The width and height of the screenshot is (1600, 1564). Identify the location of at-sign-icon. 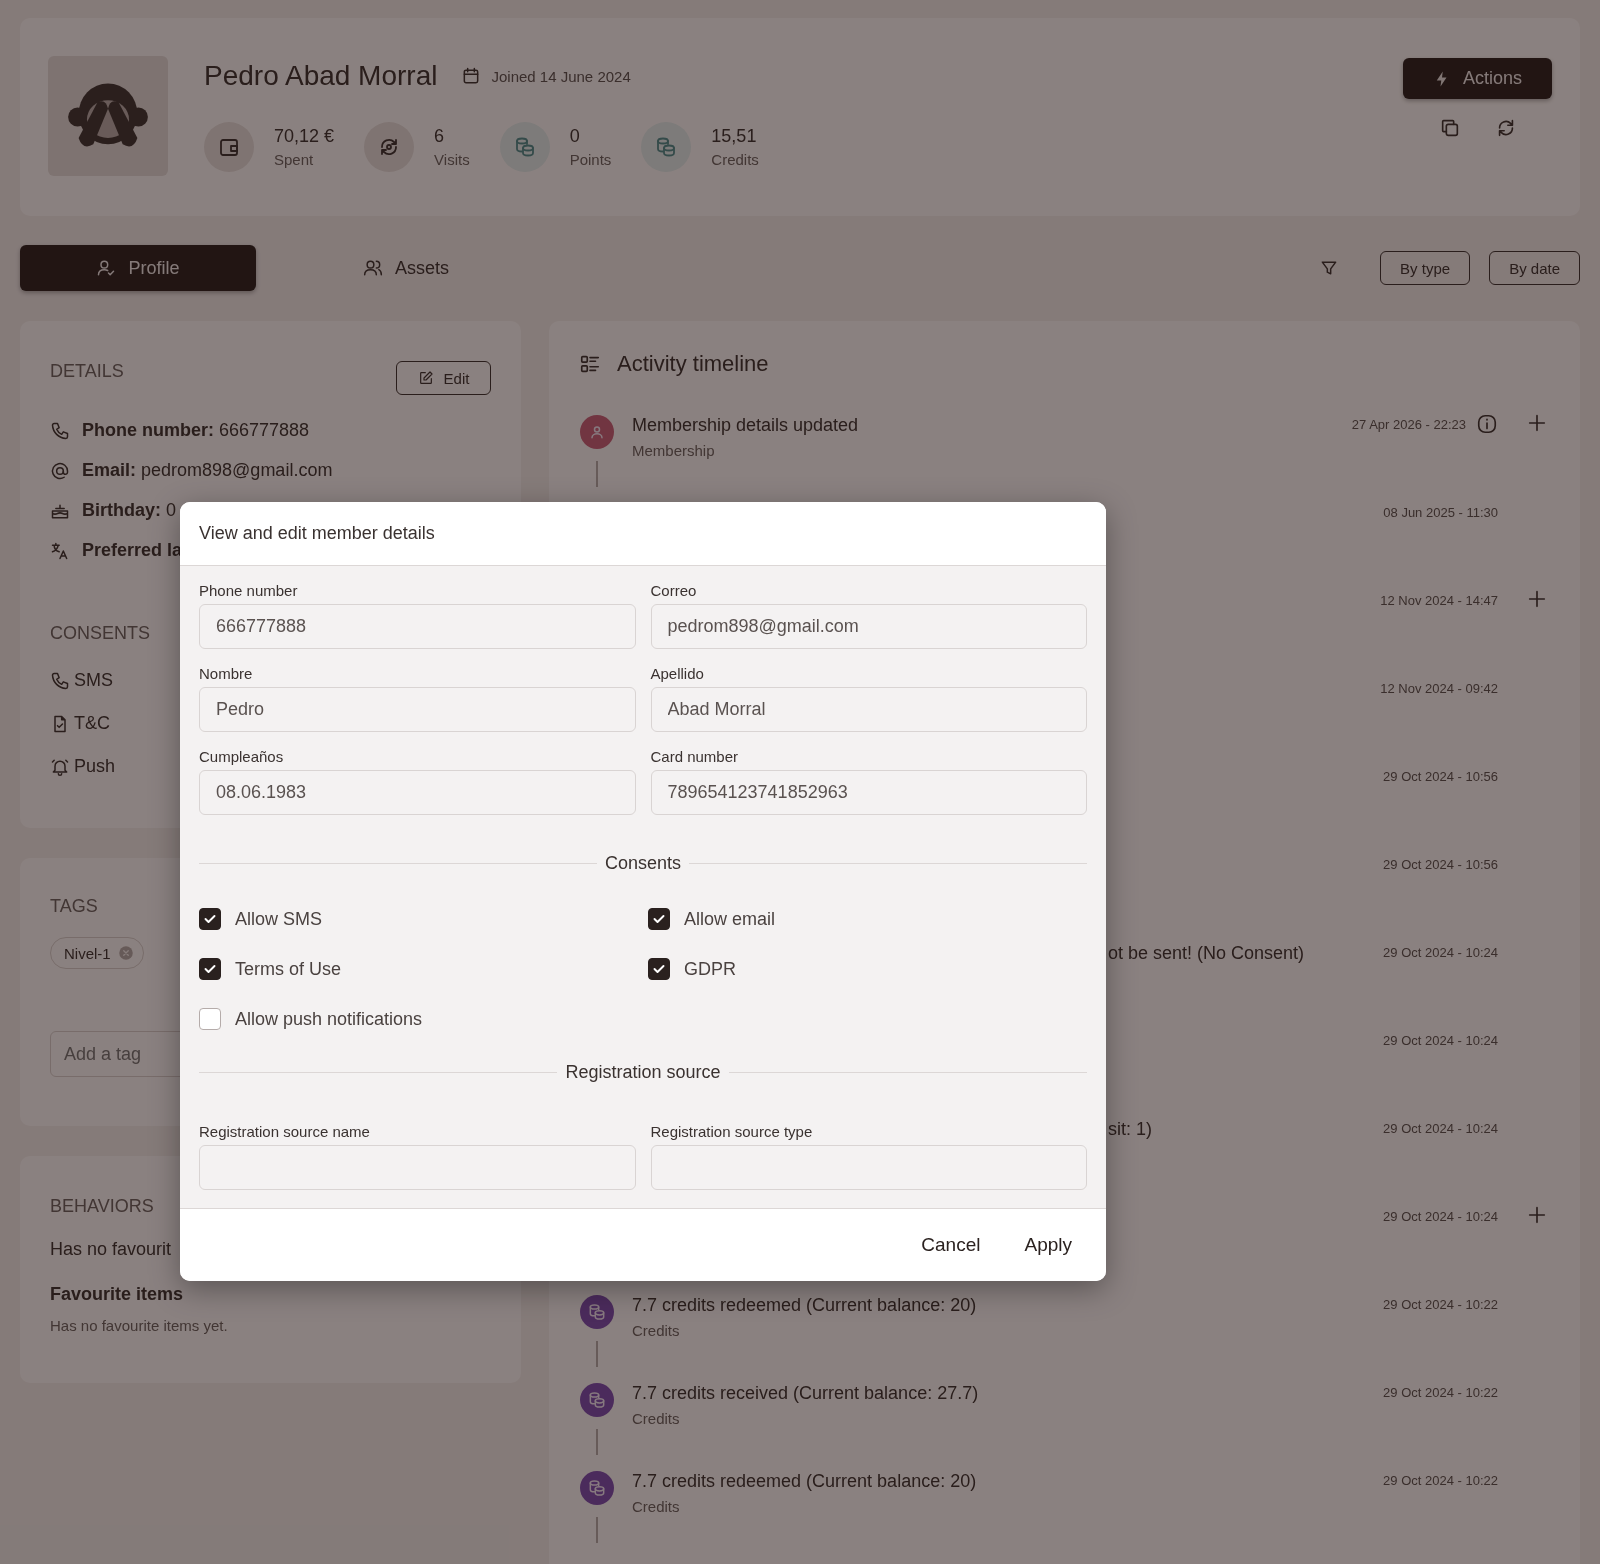
(60, 470).